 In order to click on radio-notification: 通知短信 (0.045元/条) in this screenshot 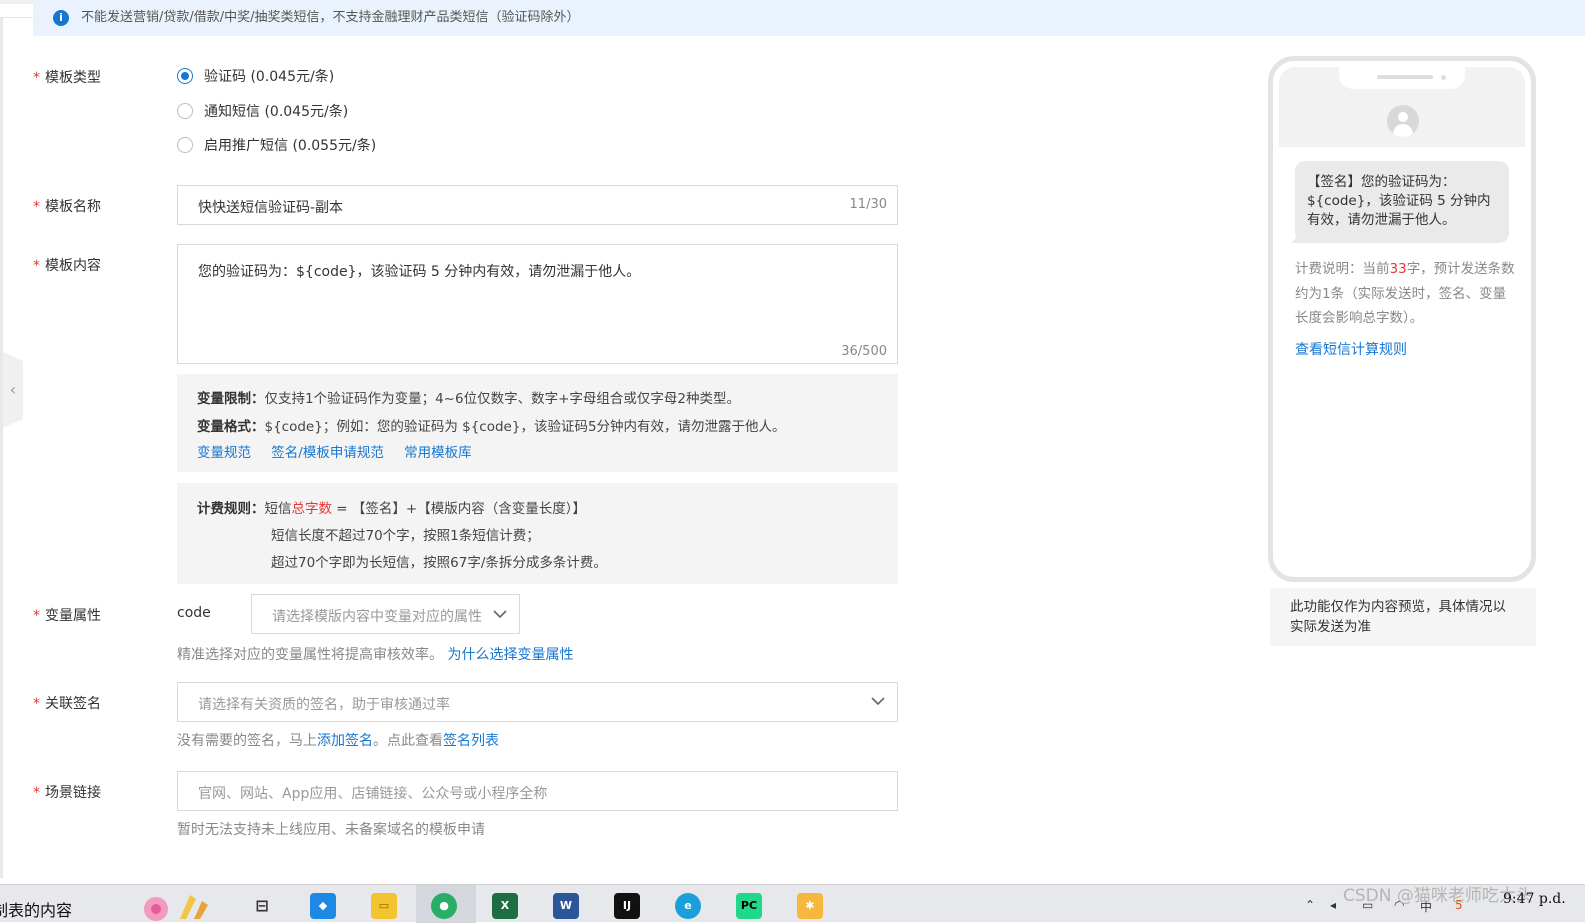, I will do `click(262, 111)`.